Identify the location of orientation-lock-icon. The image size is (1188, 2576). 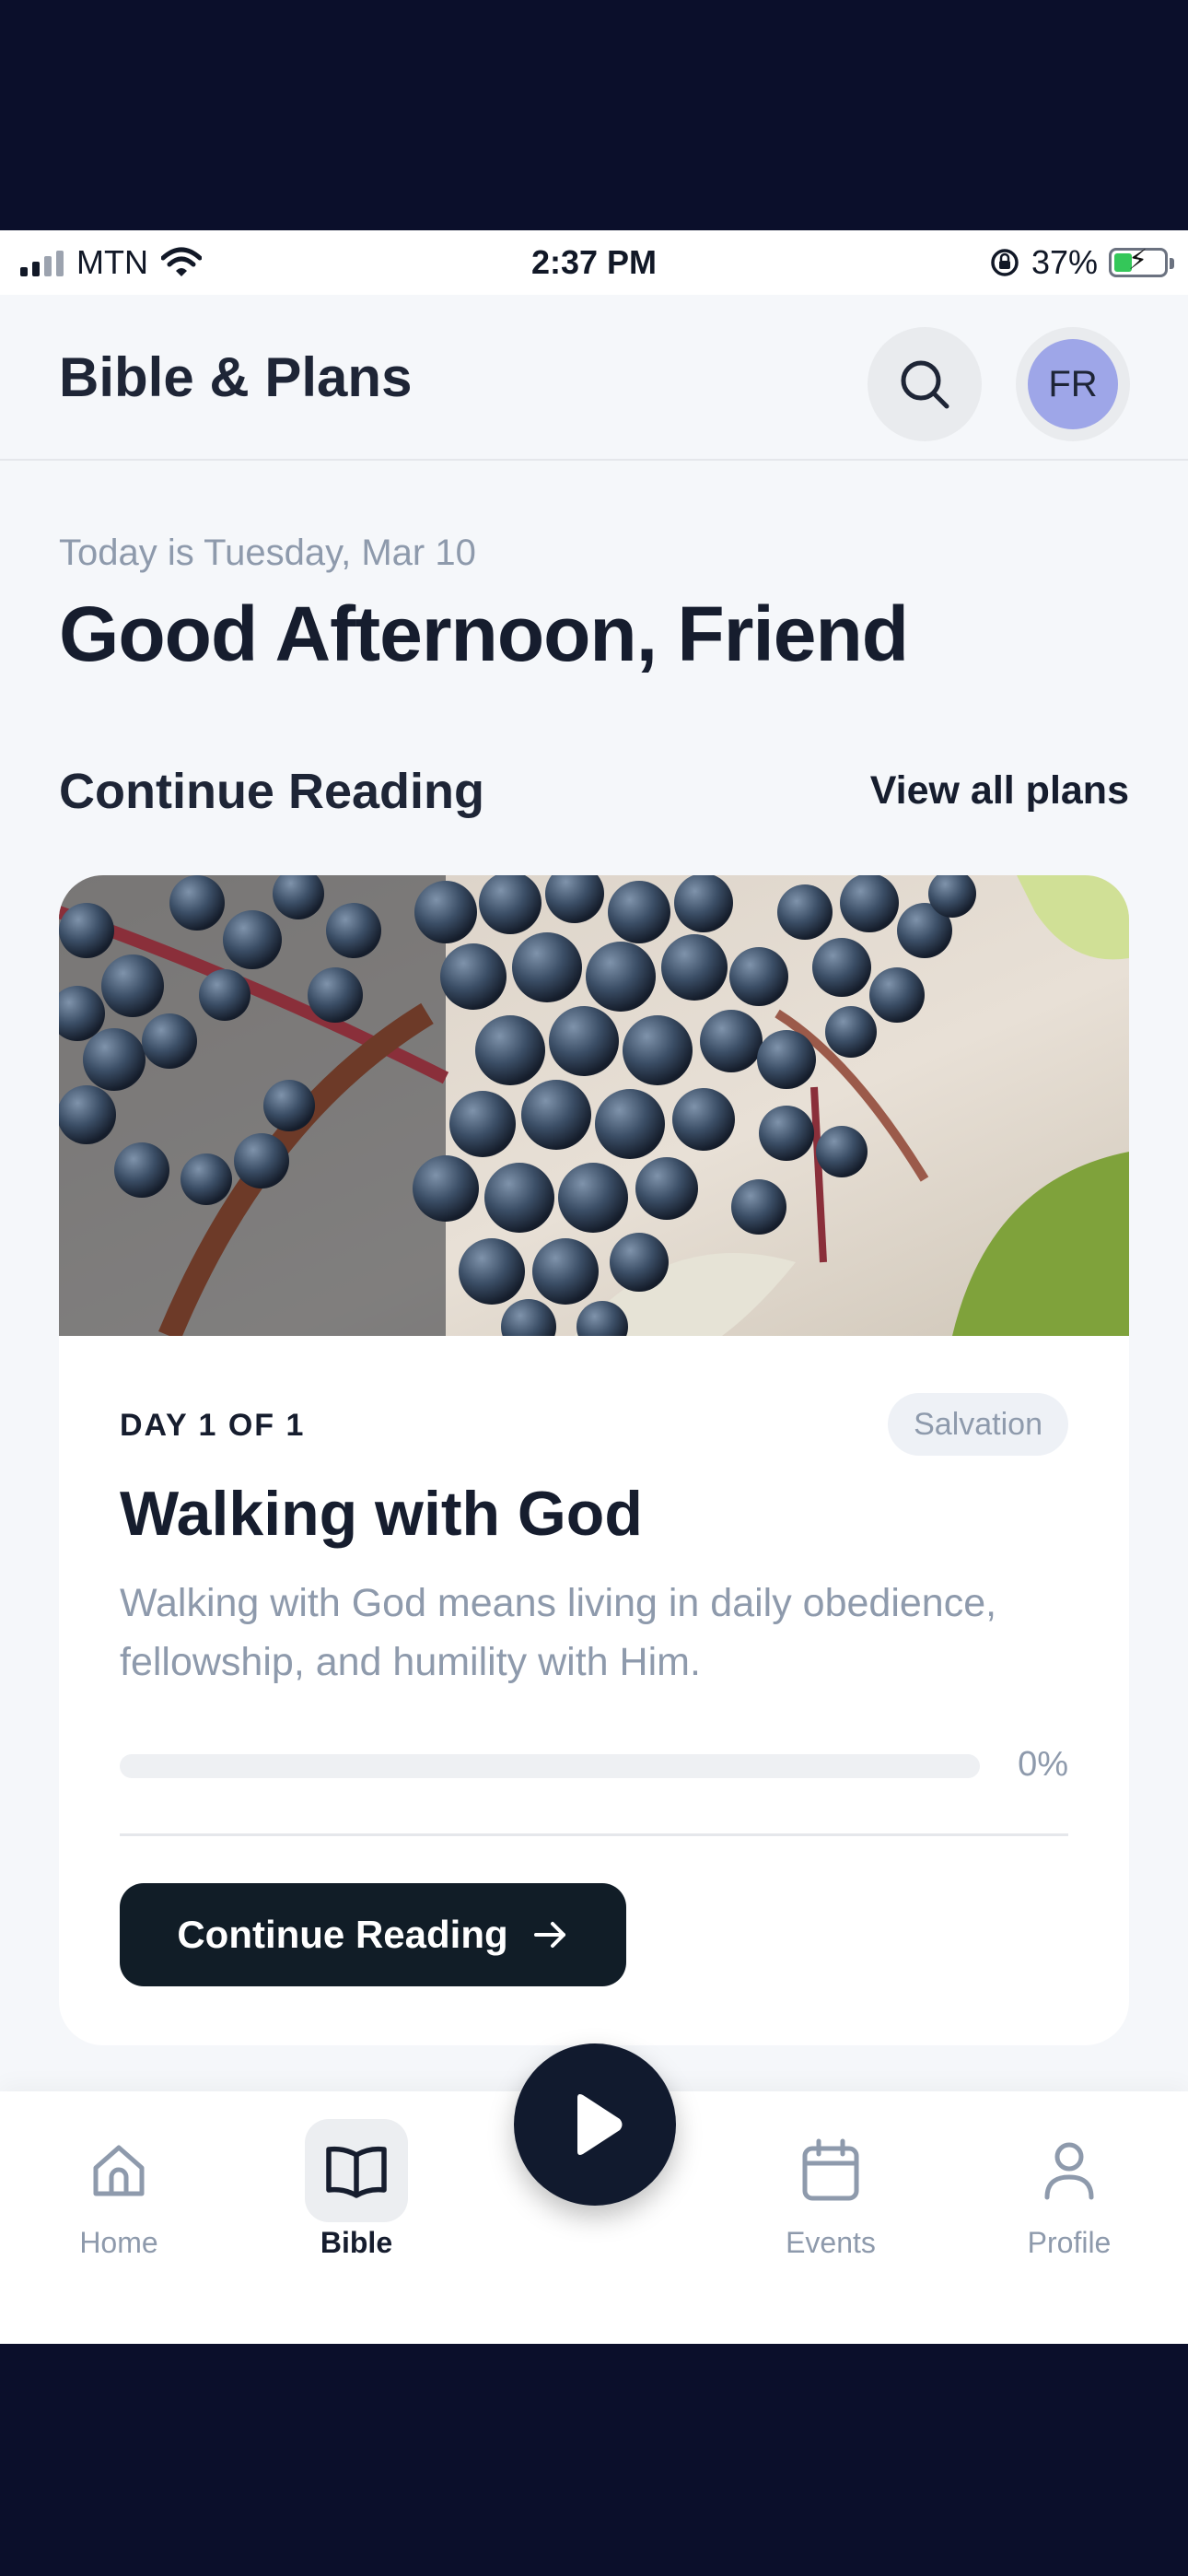
(1005, 262).